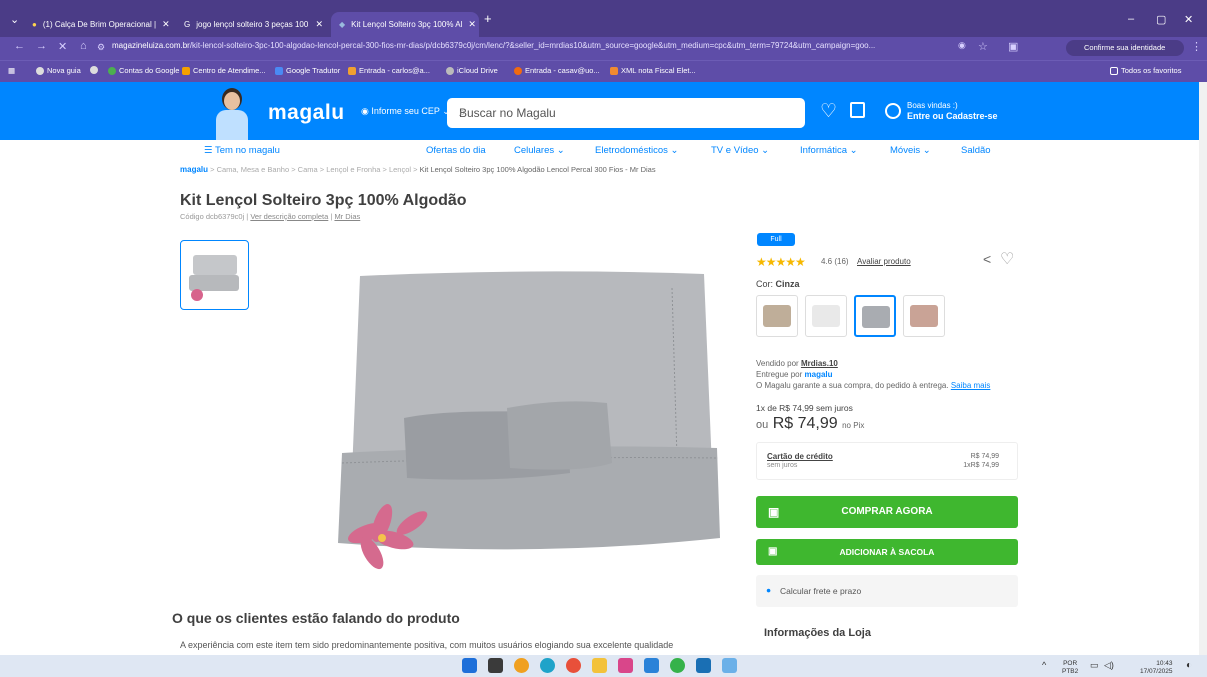 Image resolution: width=1207 pixels, height=677 pixels. Describe the element at coordinates (887, 591) in the screenshot. I see `shipping-calculator: ● Calcular frete e prazo` at that location.